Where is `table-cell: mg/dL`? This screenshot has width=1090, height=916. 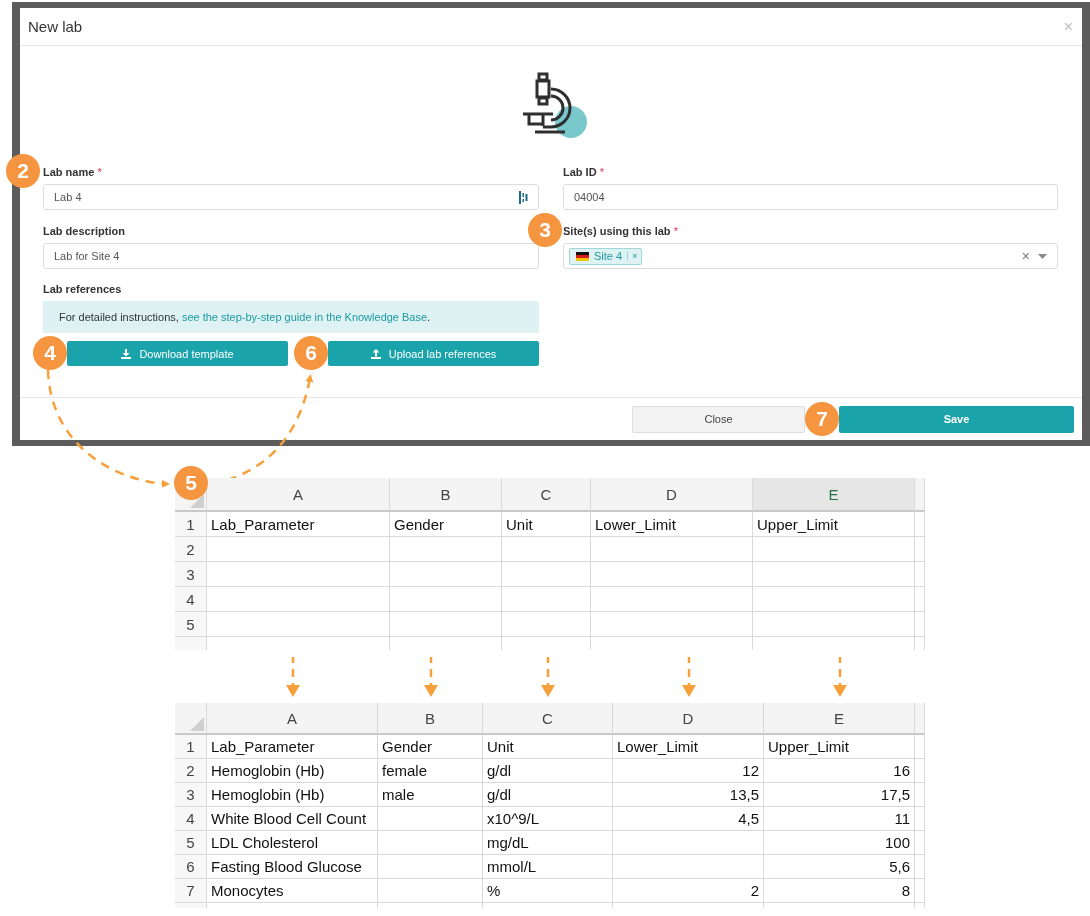
table-cell: mg/dL is located at coordinates (548, 843).